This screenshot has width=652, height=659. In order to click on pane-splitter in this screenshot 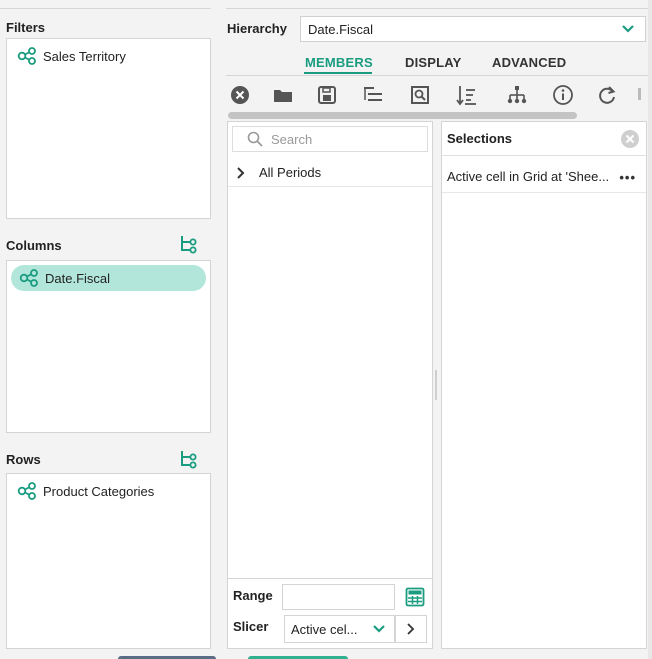, I will do `click(436, 385)`.